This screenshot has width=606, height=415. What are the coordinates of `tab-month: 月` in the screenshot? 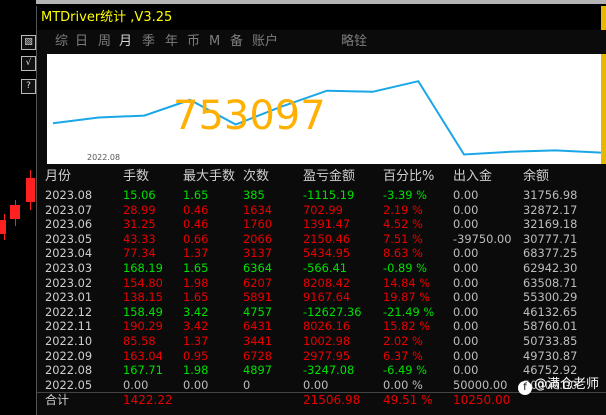 It's located at (125, 42).